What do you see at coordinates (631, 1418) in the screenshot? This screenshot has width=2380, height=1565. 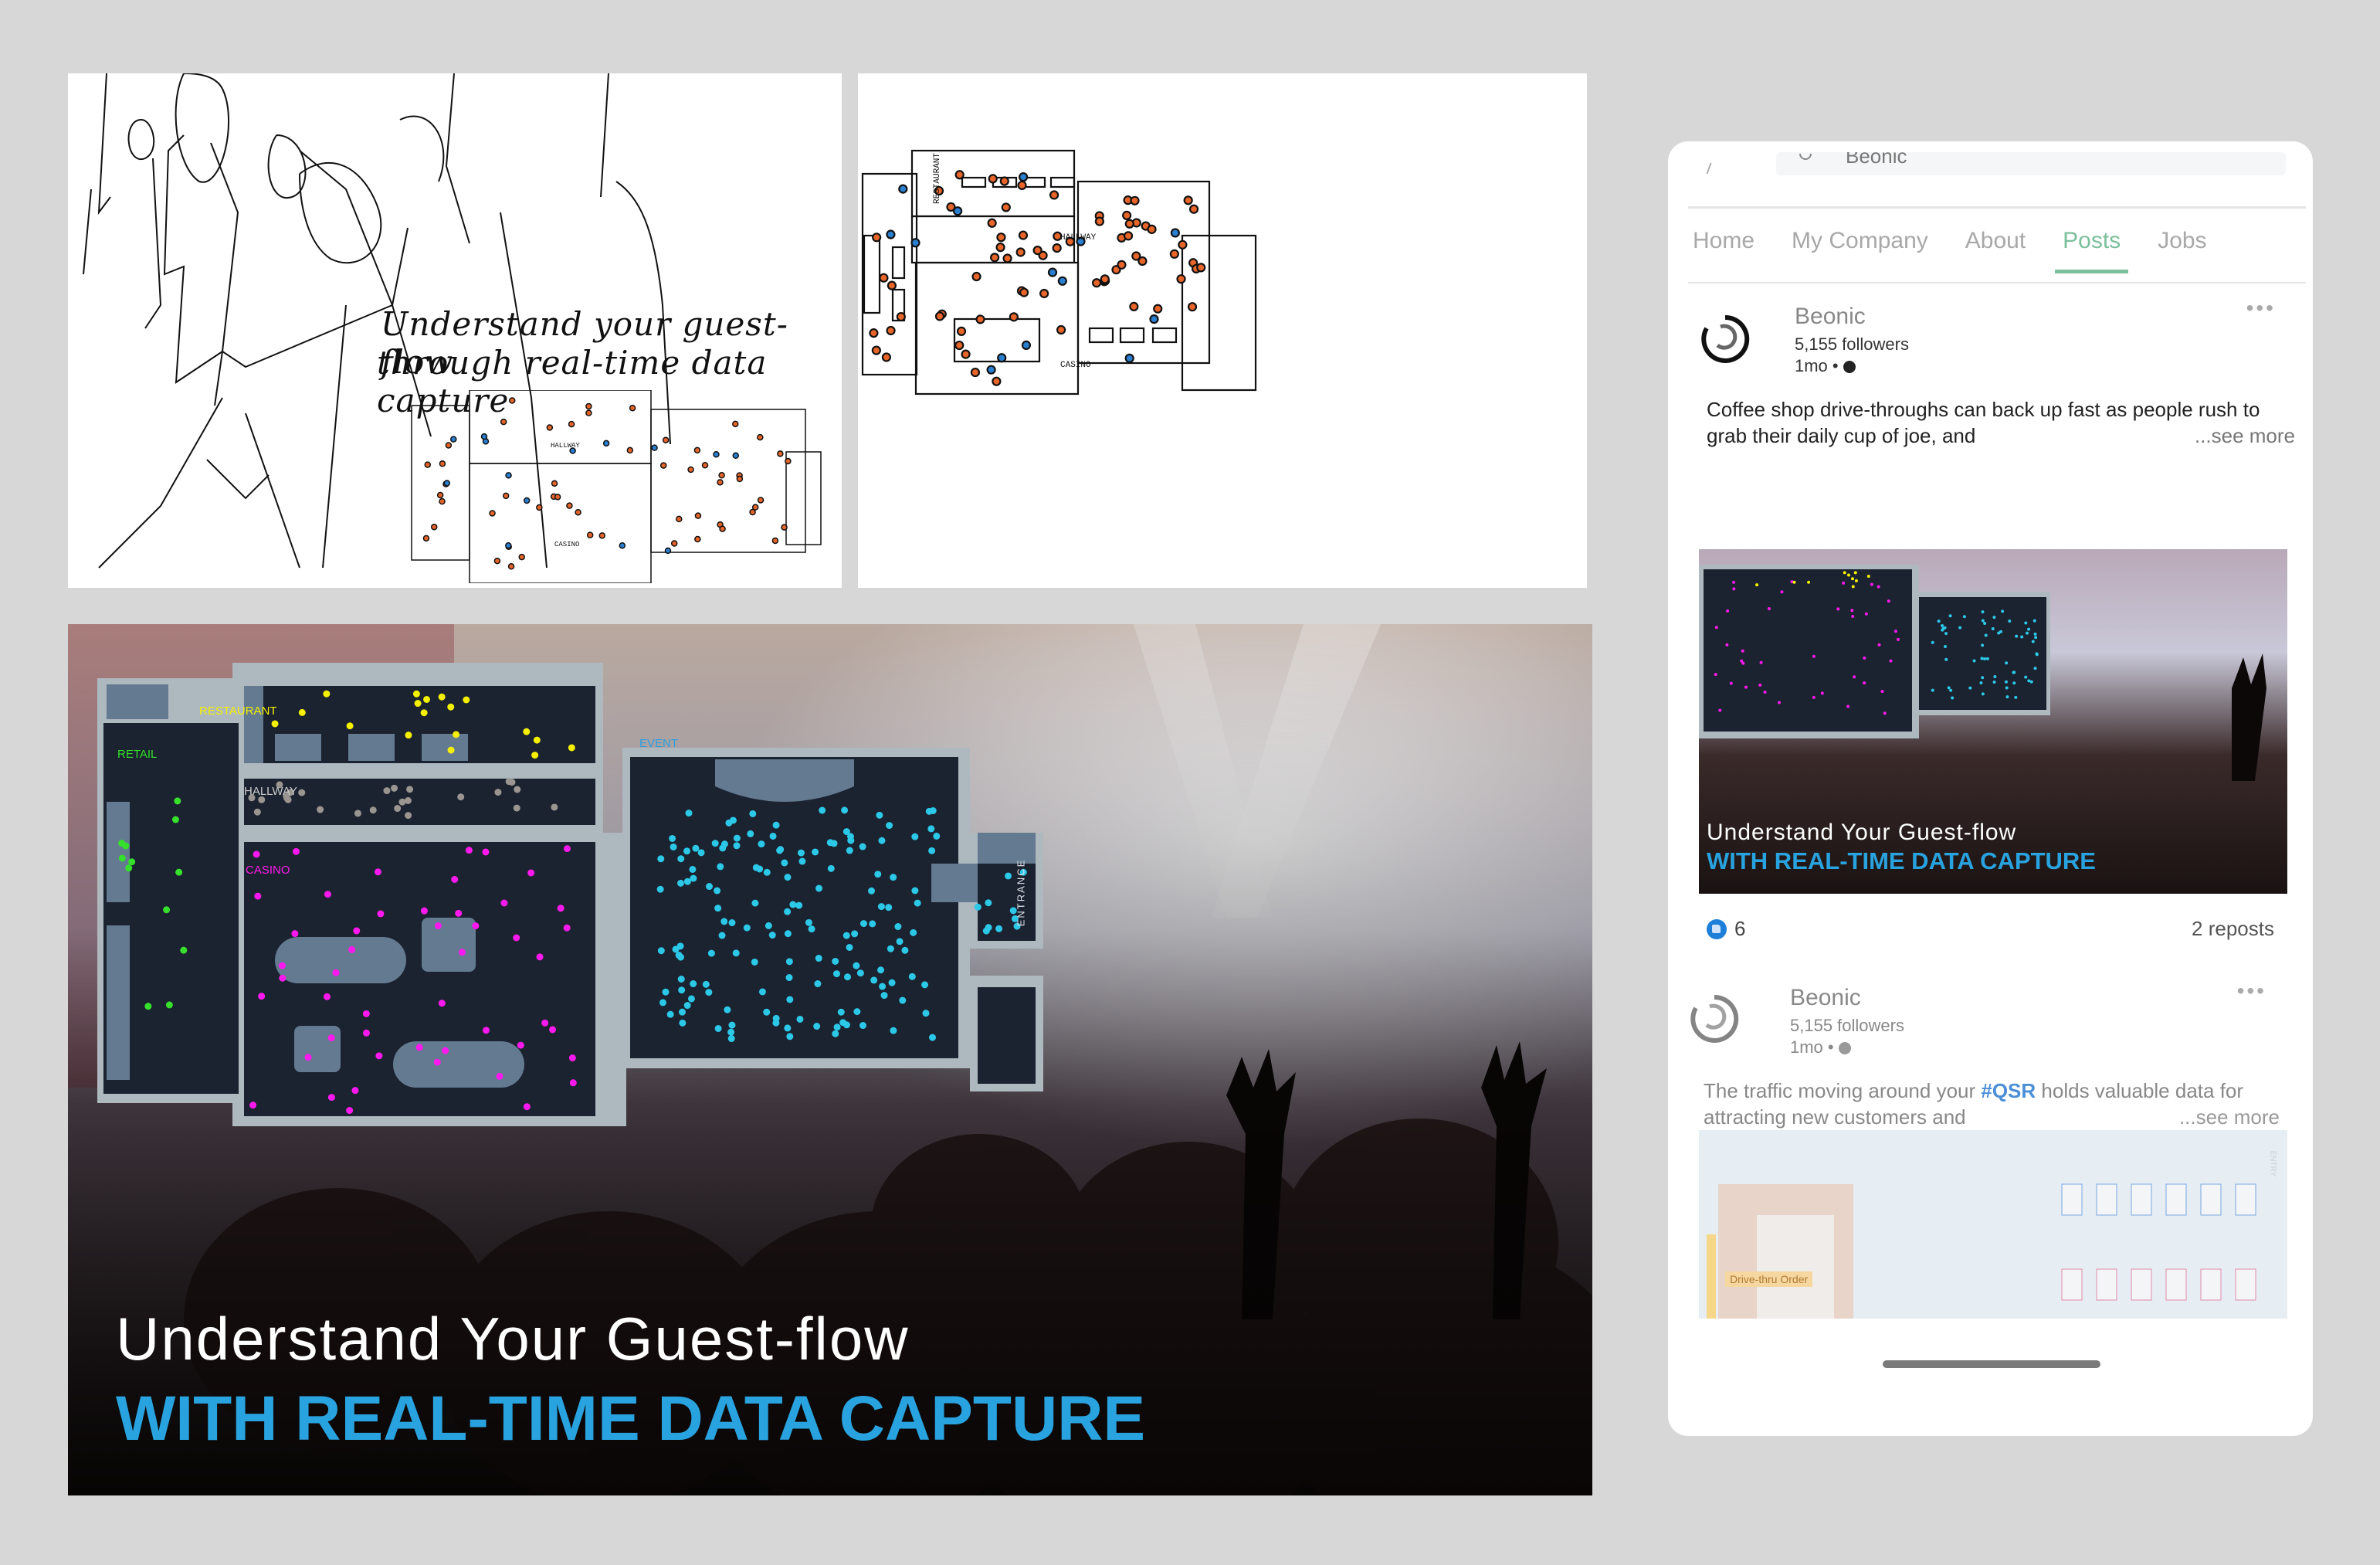 I see `hero-subheadline: WITH REAL-TIME DATA CAPTURE` at bounding box center [631, 1418].